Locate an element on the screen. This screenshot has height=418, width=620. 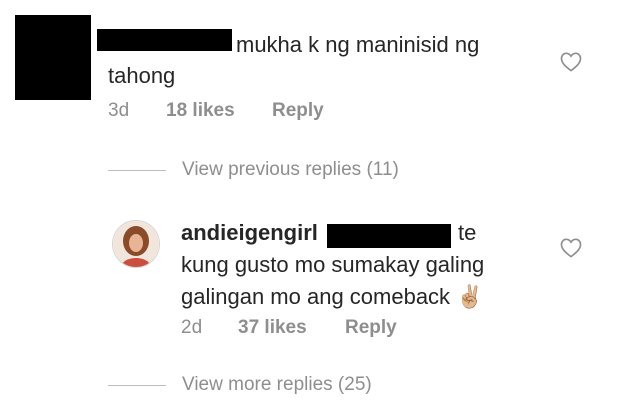
avatar is located at coordinates (136, 244).